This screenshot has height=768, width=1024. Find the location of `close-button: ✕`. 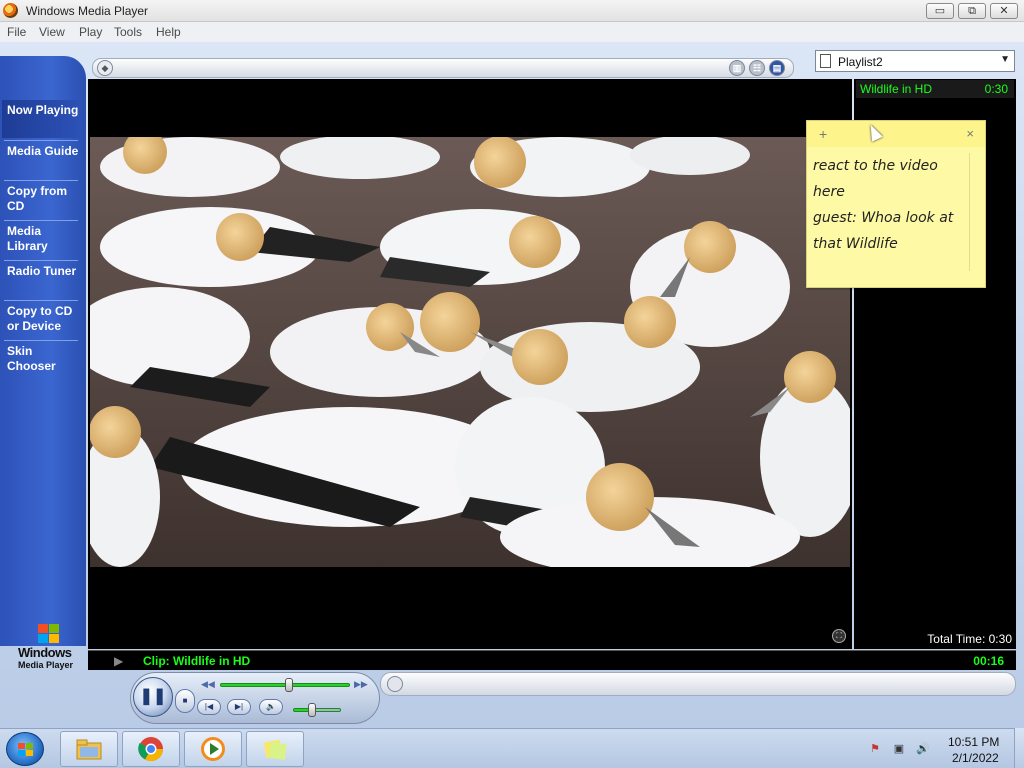

close-button: ✕ is located at coordinates (1004, 11).